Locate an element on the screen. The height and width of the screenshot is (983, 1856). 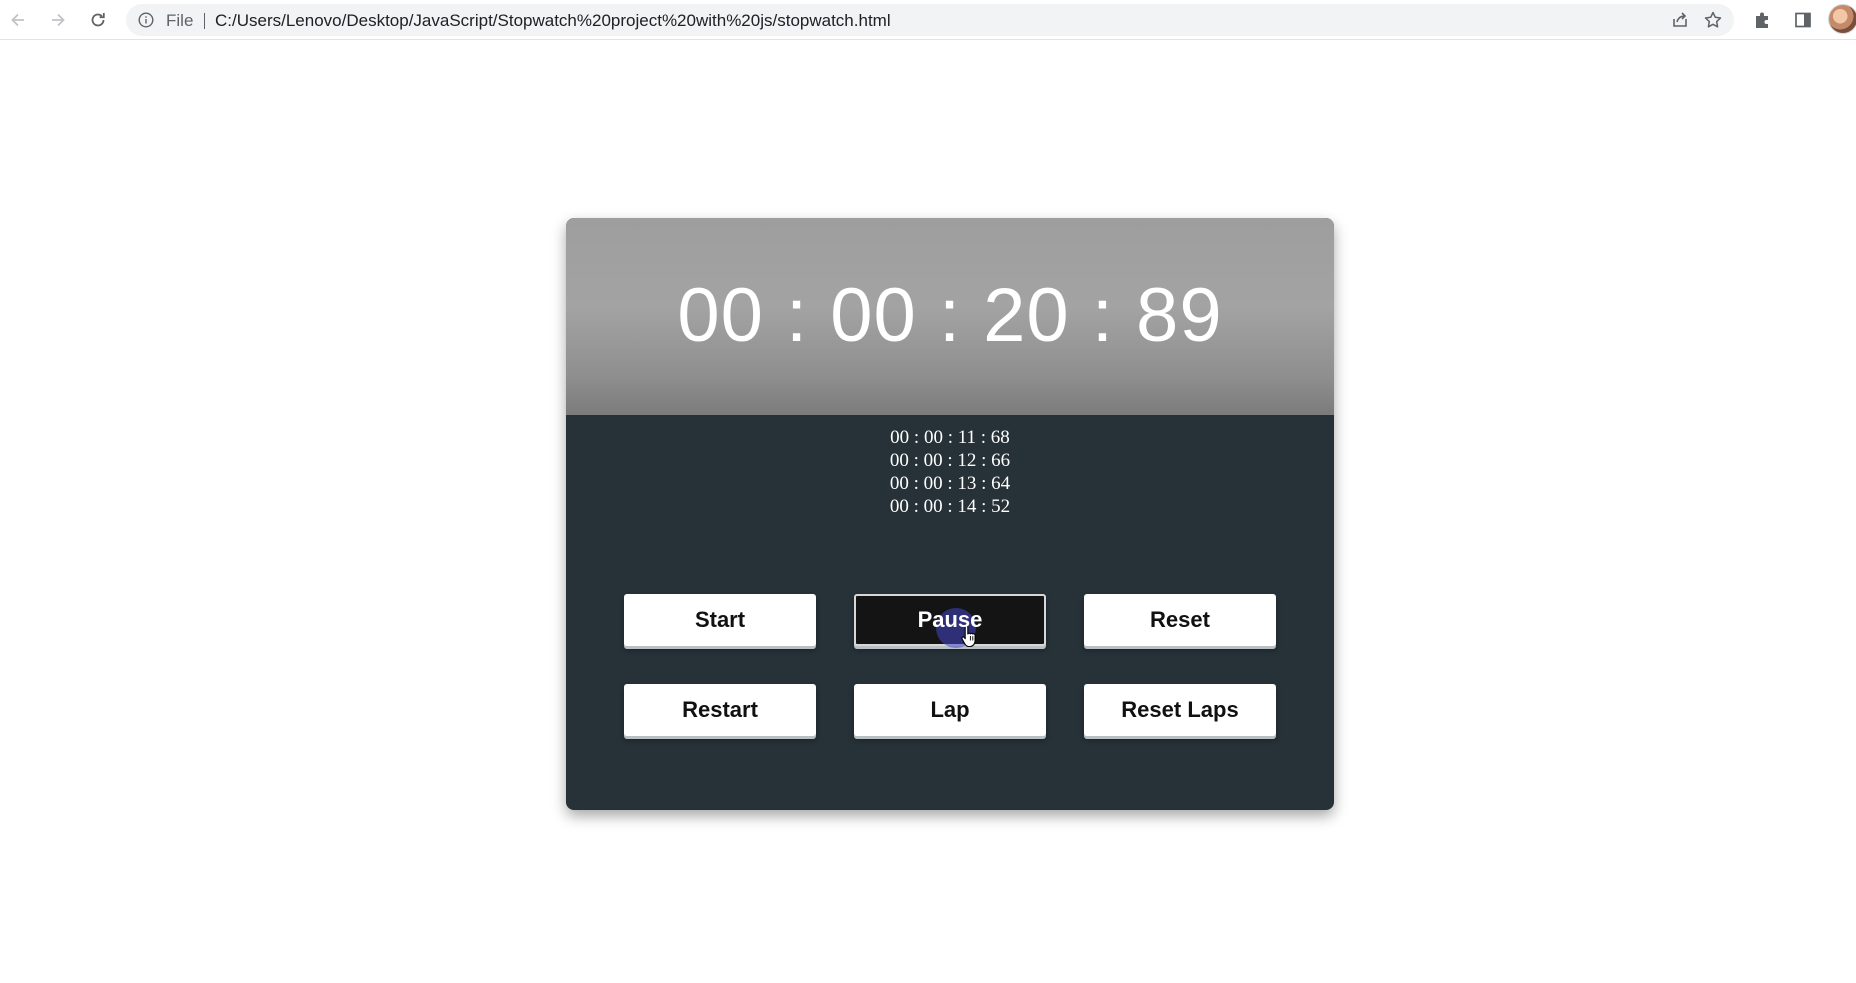
info-icon is located at coordinates (146, 20).